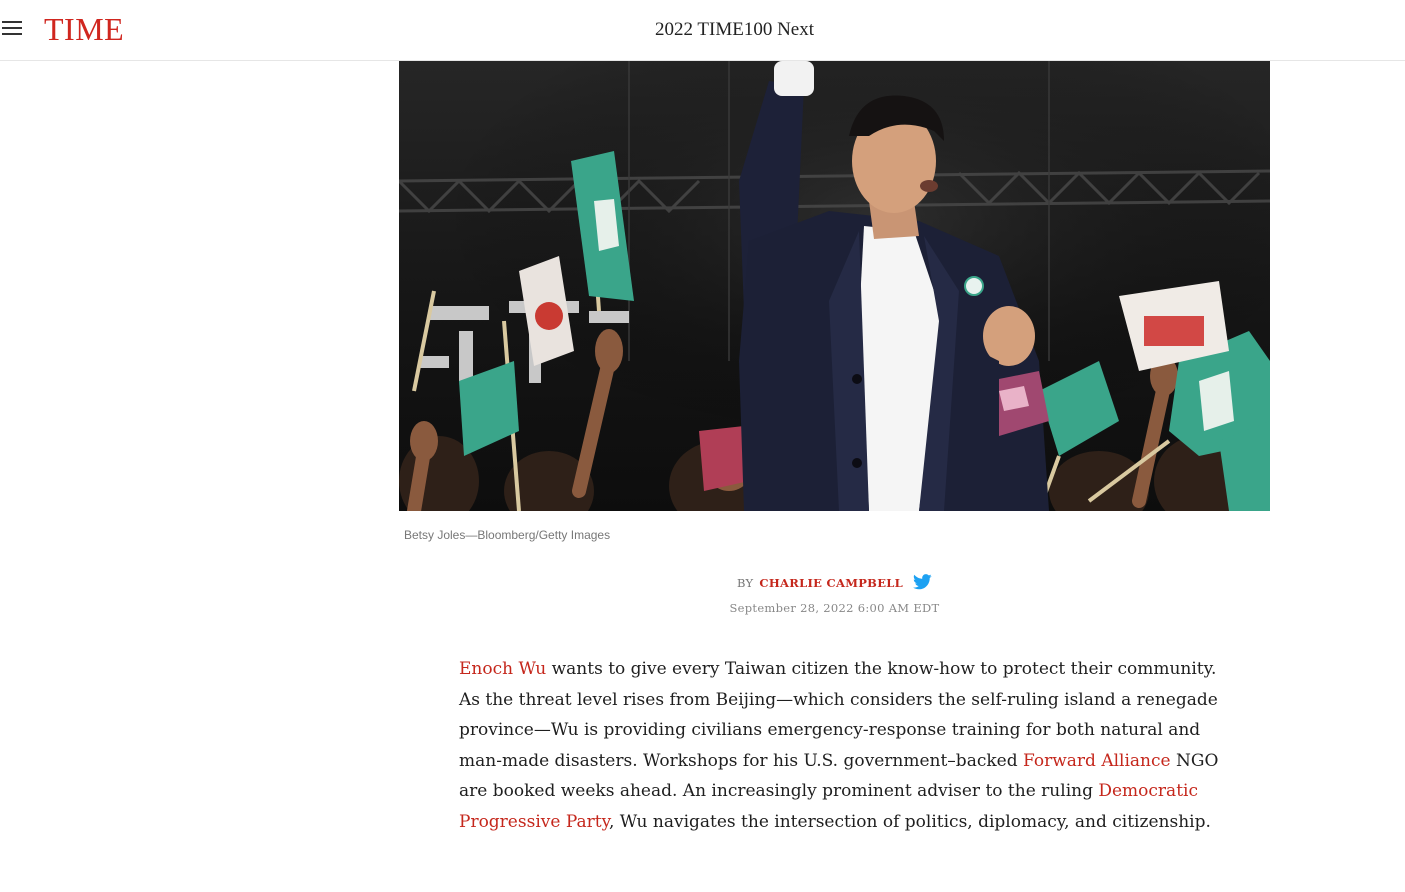 The width and height of the screenshot is (1405, 892). What do you see at coordinates (734, 29) in the screenshot?
I see `section-title: 2022 TIME100 Next` at bounding box center [734, 29].